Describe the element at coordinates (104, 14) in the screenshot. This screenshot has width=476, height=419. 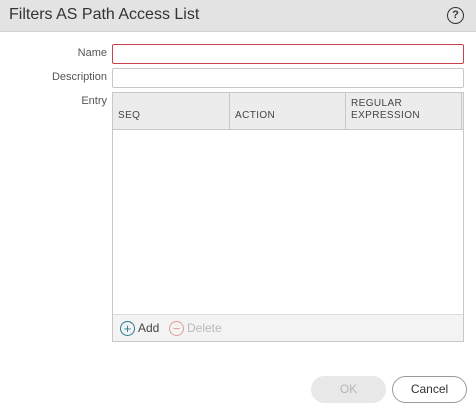
I see `dialog-title: Filters AS Path Access List` at that location.